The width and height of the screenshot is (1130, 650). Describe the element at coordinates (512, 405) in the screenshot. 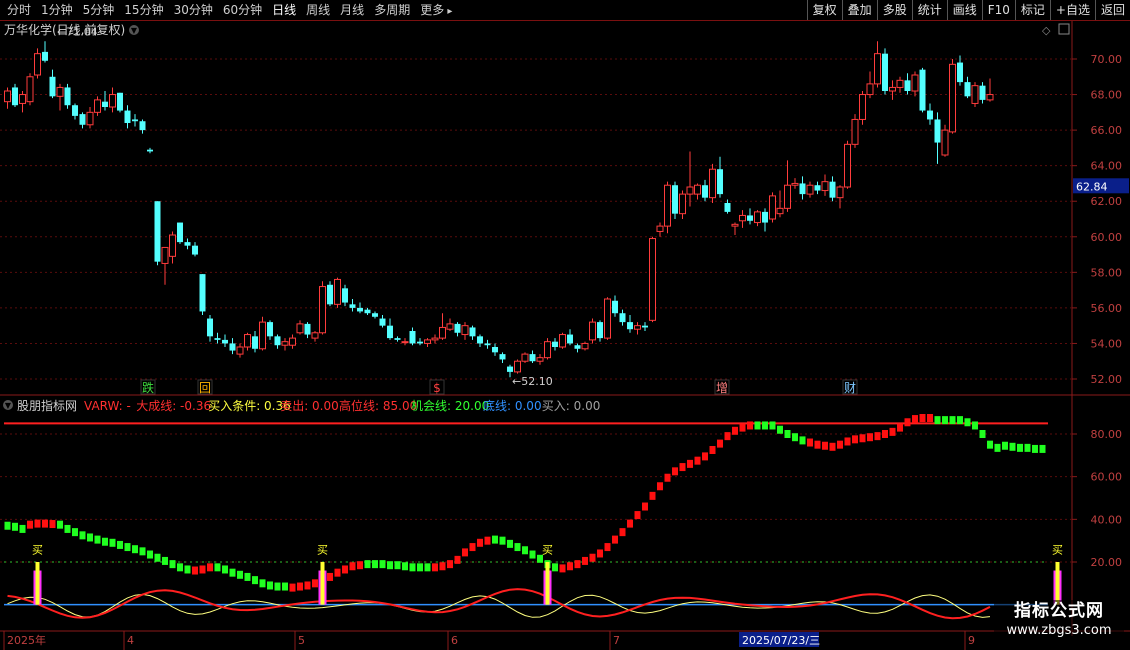

I see `indicator-legend-6: 底线: 0.00` at that location.